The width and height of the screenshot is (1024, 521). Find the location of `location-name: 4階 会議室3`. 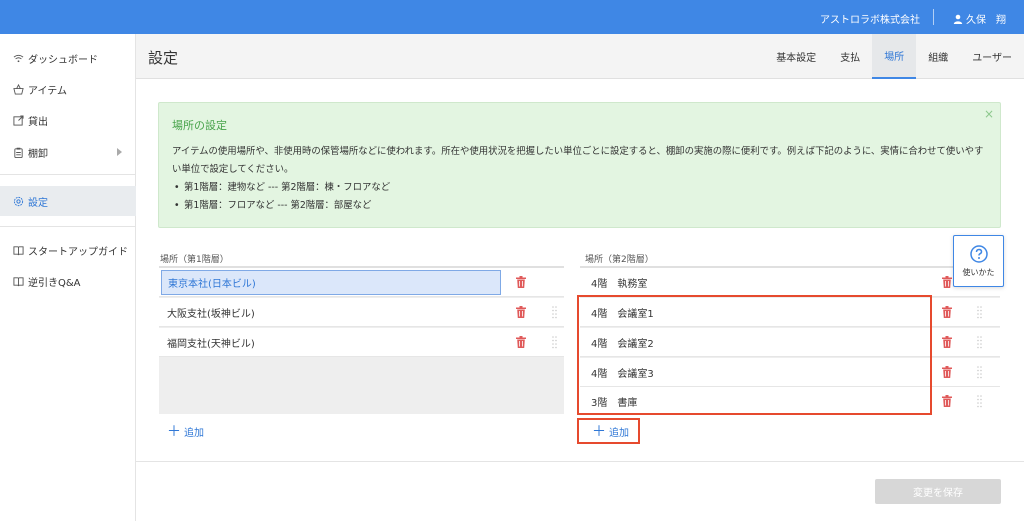

location-name: 4階 会議室3 is located at coordinates (622, 374).